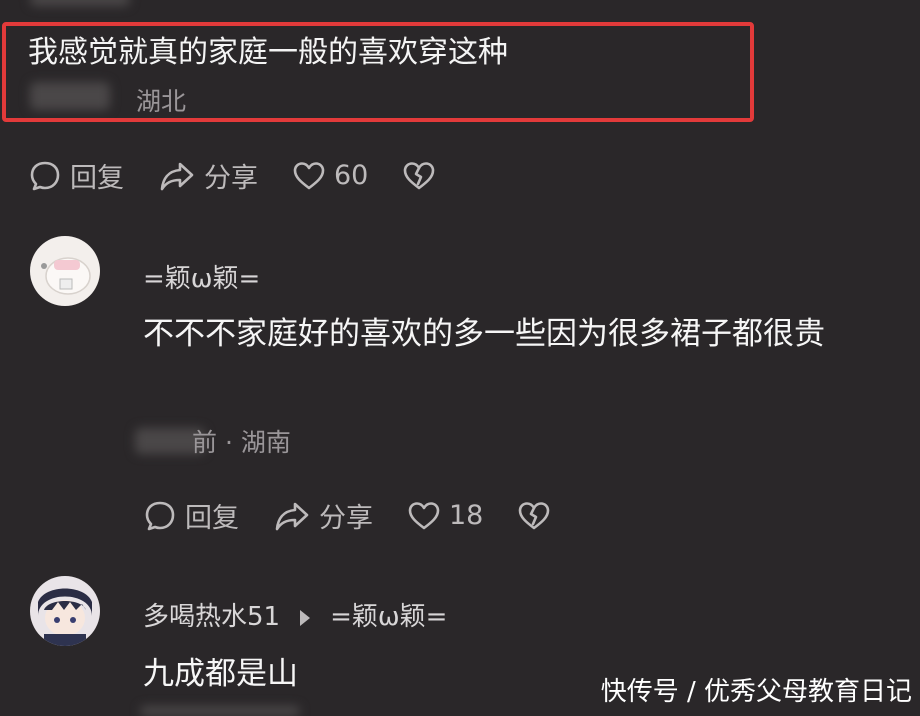 Image resolution: width=920 pixels, height=716 pixels. I want to click on comment-actions: 回复 分享 18, so click(347, 515).